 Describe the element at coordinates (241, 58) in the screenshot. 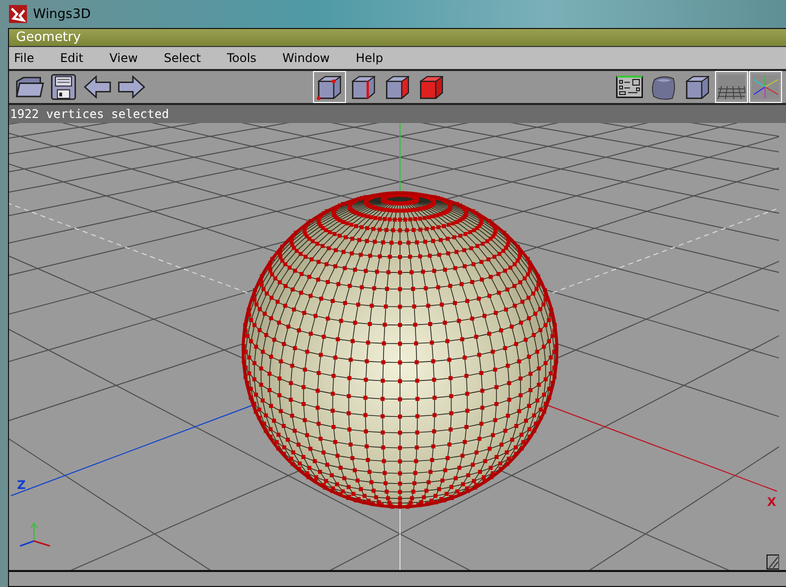

I see `menu-item: Tools` at that location.